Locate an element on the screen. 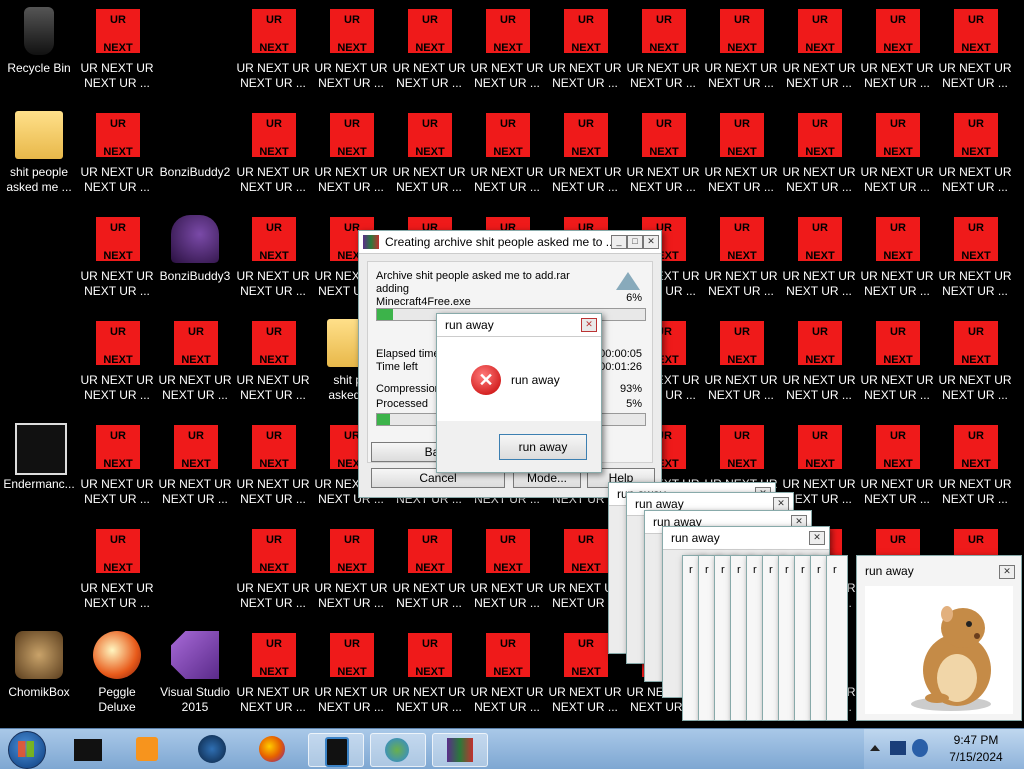 This screenshot has width=1024, height=769. hamster-titlebar: run away ✕ is located at coordinates (939, 571).